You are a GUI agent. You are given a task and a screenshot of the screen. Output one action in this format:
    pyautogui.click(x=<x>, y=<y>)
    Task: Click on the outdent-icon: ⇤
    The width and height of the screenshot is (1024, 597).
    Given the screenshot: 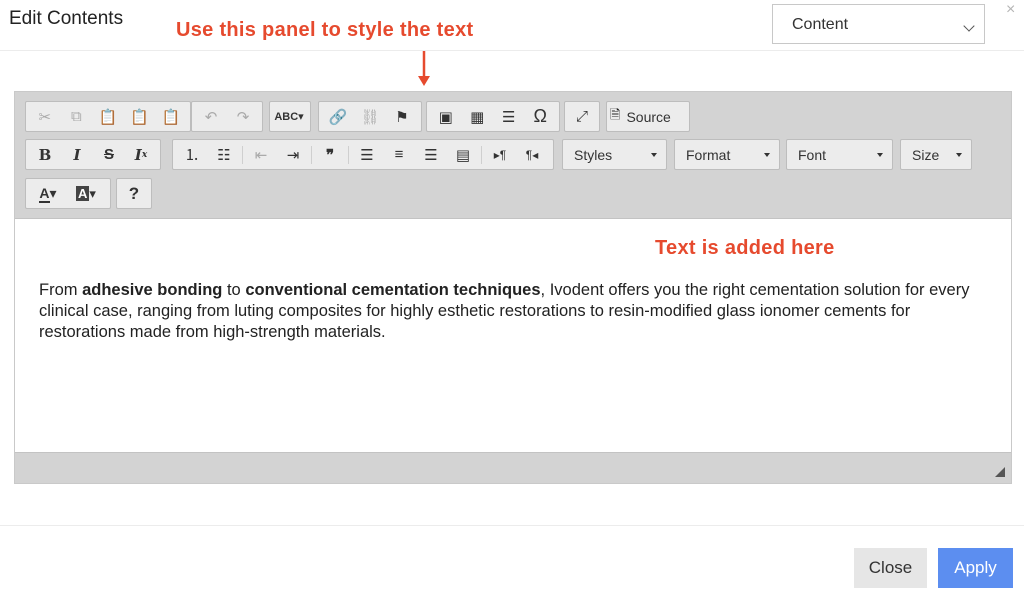 What is the action you would take?
    pyautogui.click(x=261, y=154)
    